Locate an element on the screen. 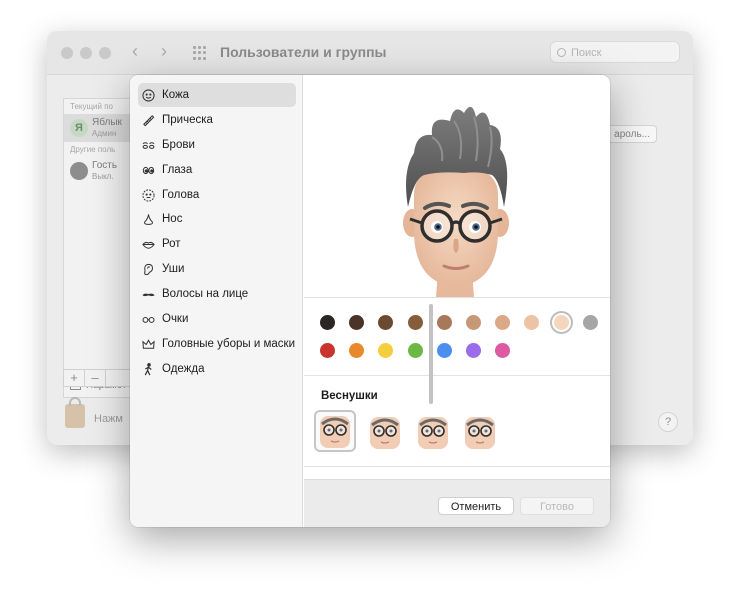  sidebar-item-label: Уши is located at coordinates (173, 269).